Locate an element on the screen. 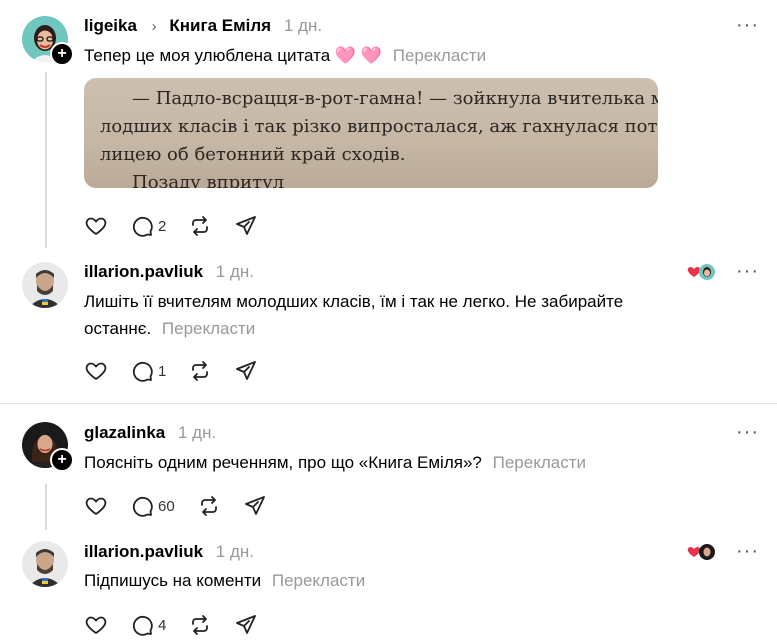 Image resolution: width=777 pixels, height=643 pixels. post-text-line-2: останнє. Перекласти is located at coordinates (404, 328).